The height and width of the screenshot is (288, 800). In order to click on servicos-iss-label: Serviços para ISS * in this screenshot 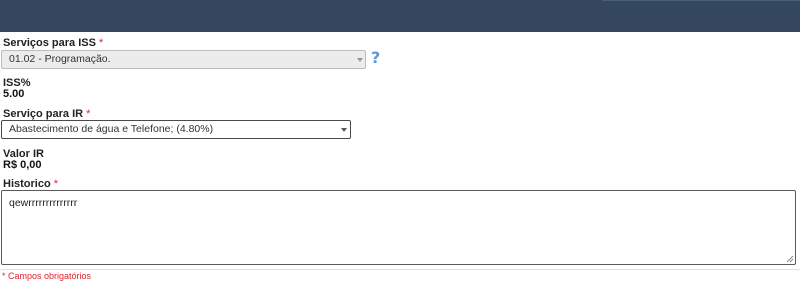, I will do `click(53, 43)`.